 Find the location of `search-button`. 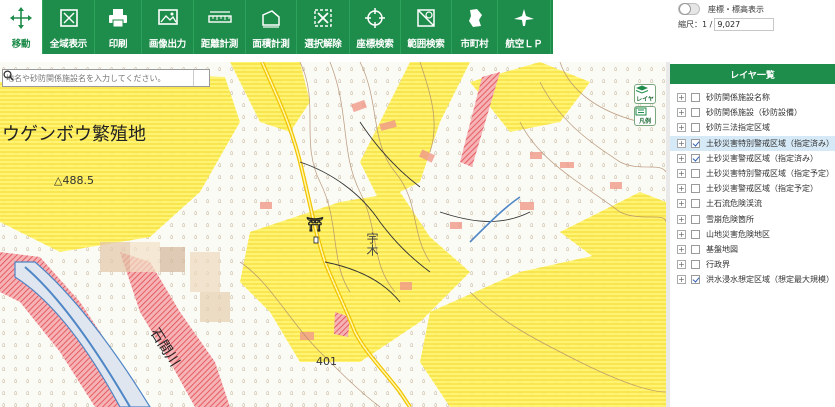

search-button is located at coordinates (106, 78).